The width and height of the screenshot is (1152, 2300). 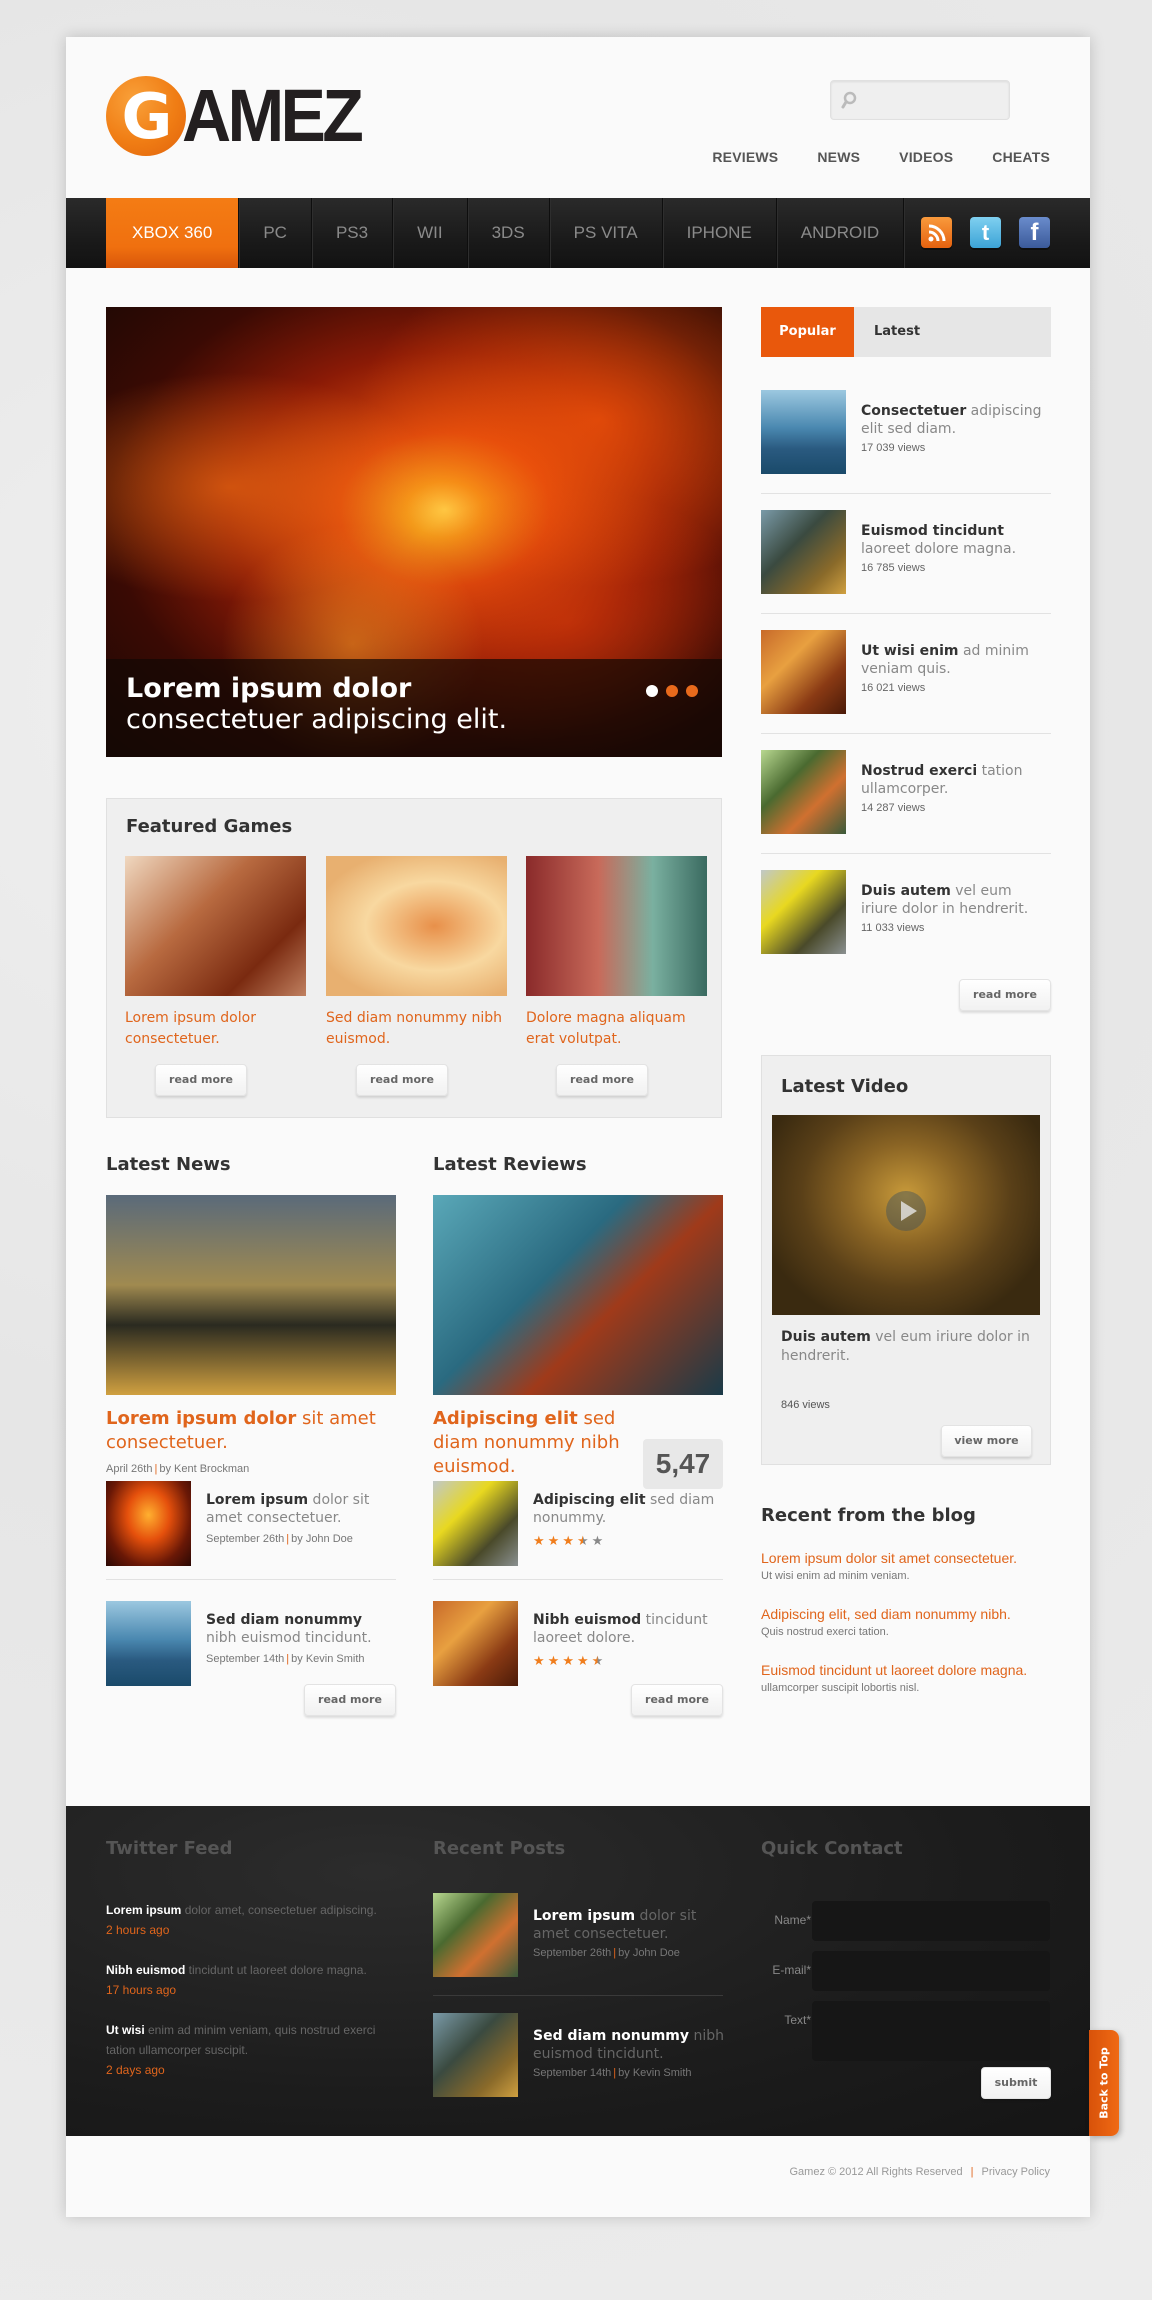 What do you see at coordinates (510, 1164) in the screenshot?
I see `latest-reviews-title: Latest Reviews` at bounding box center [510, 1164].